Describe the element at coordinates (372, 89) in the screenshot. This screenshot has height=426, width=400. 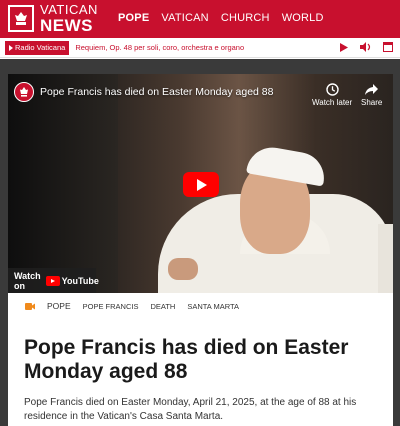
I see `share-arrow-icon` at that location.